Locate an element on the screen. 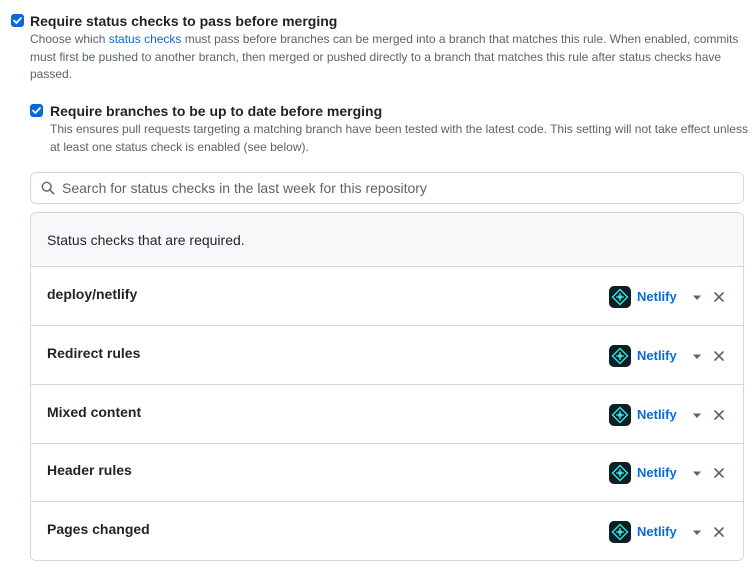  check-name: Header rules is located at coordinates (89, 470).